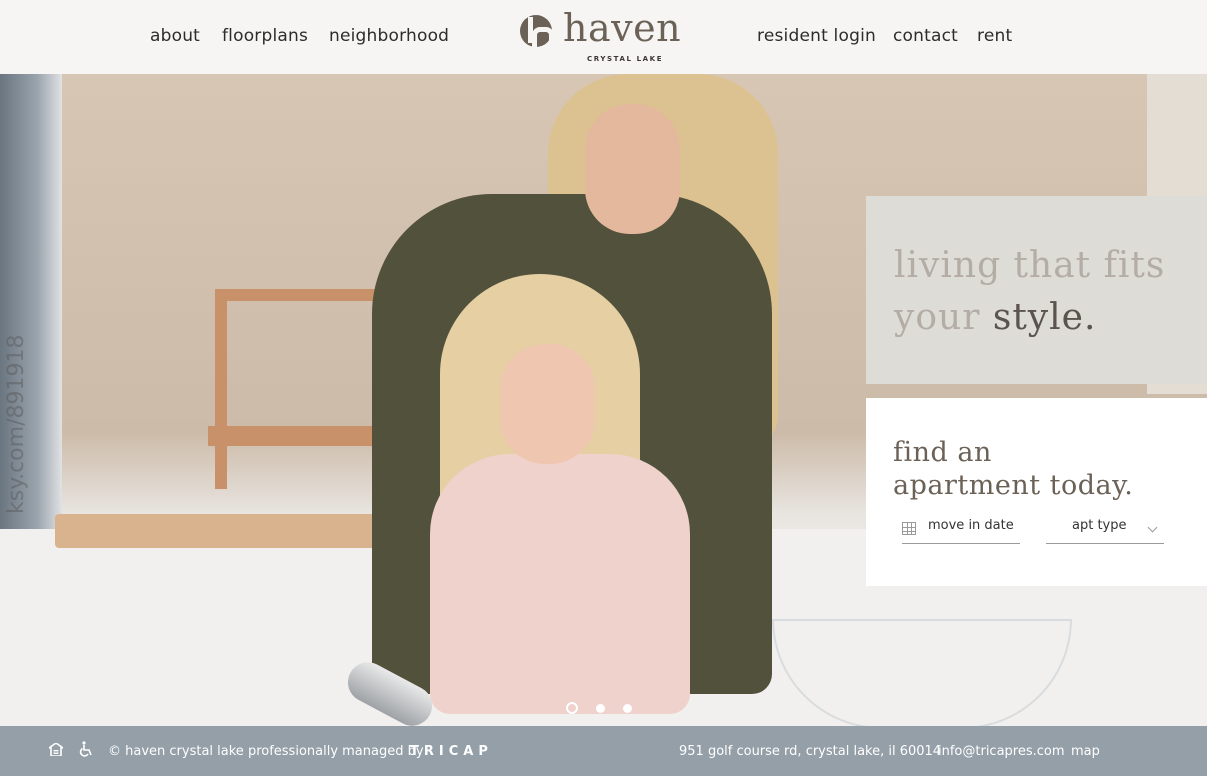  I want to click on footer-map-link: map, so click(1085, 751).